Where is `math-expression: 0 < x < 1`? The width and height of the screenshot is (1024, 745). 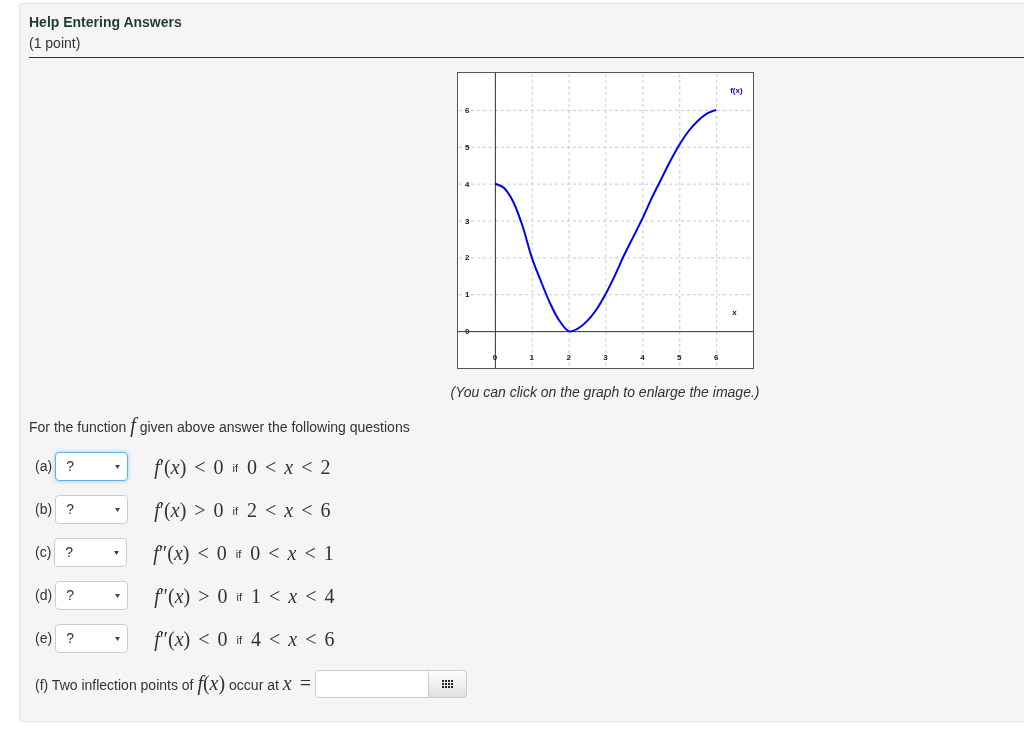 math-expression: 0 < x < 1 is located at coordinates (292, 552).